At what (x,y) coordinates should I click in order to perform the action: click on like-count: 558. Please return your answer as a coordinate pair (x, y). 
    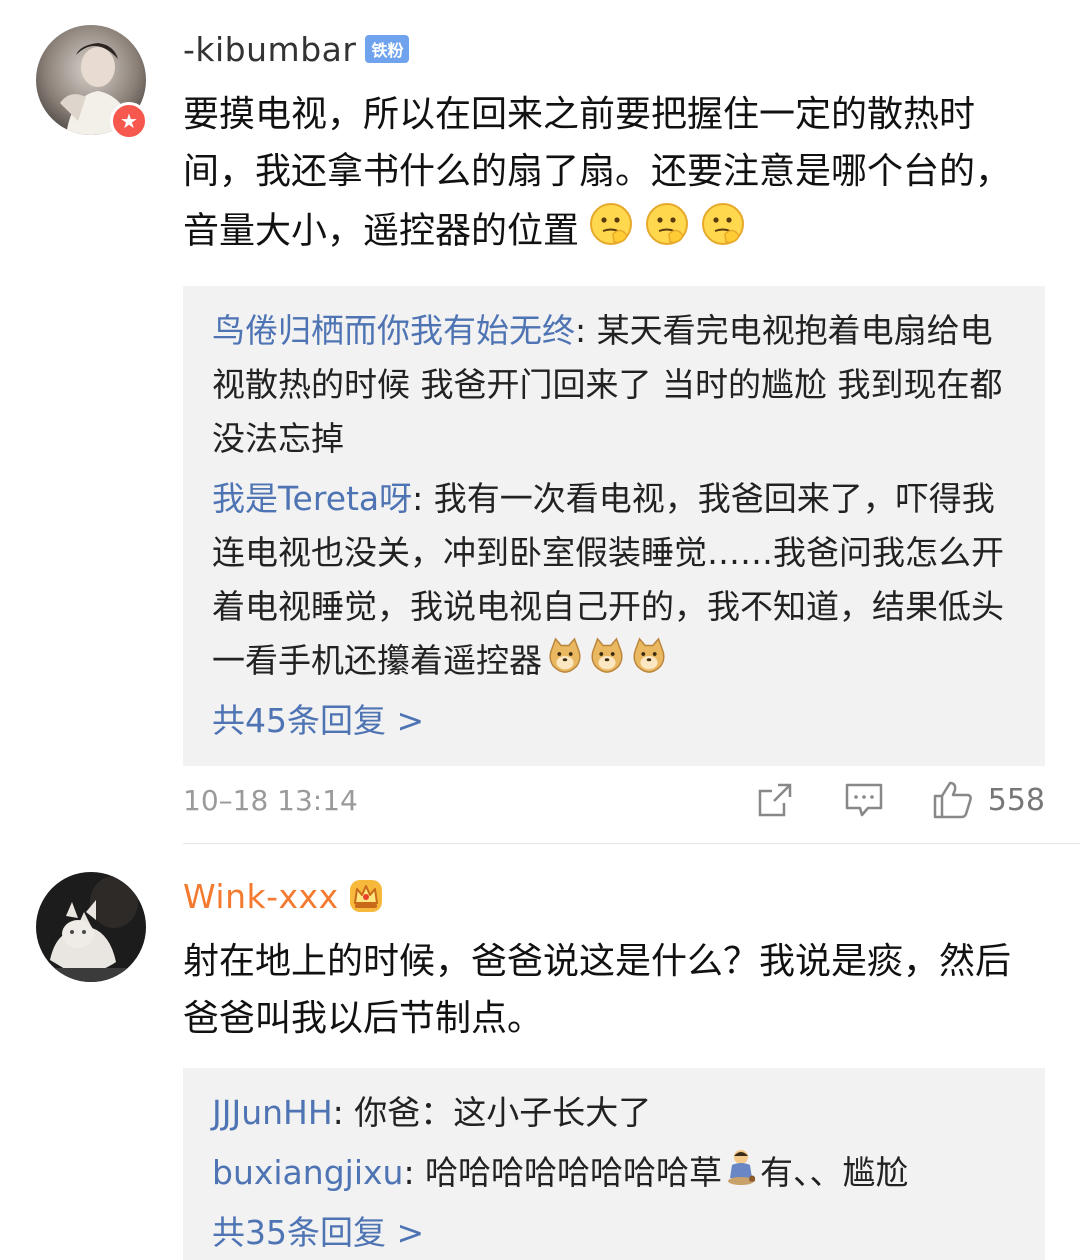
    Looking at the image, I should click on (1016, 800).